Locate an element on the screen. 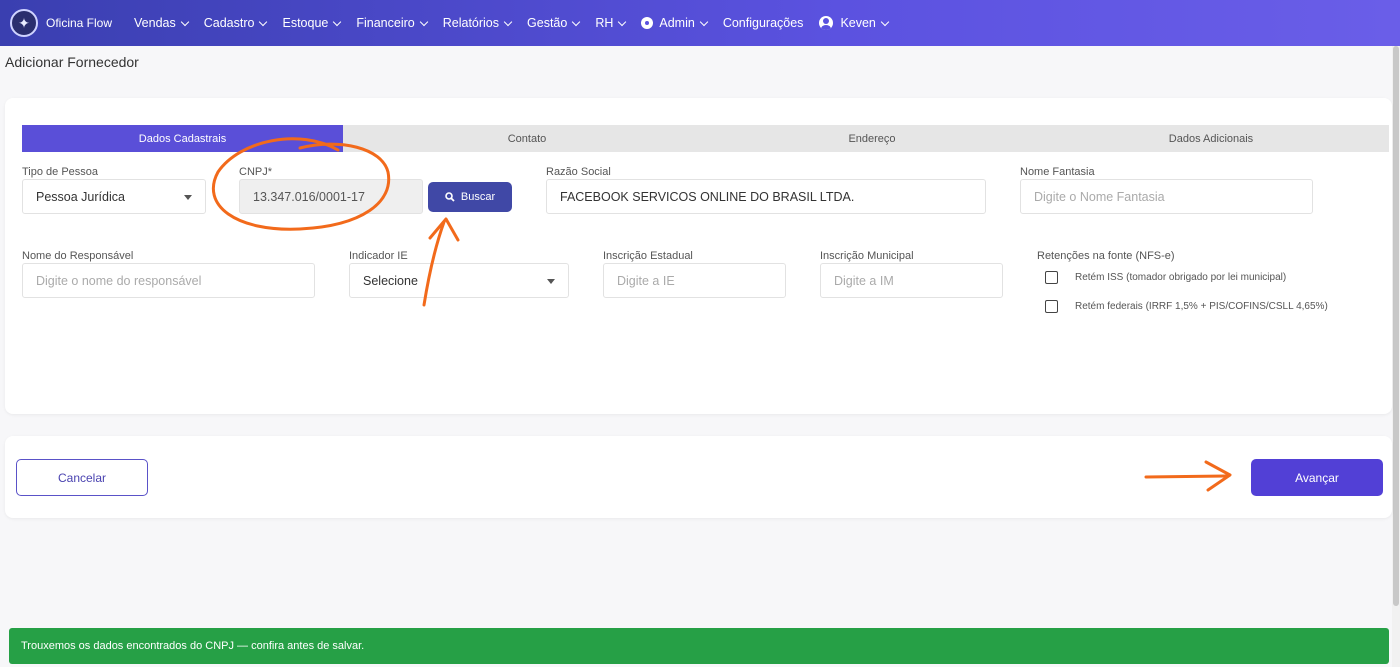  nav-label: Vendas is located at coordinates (155, 23).